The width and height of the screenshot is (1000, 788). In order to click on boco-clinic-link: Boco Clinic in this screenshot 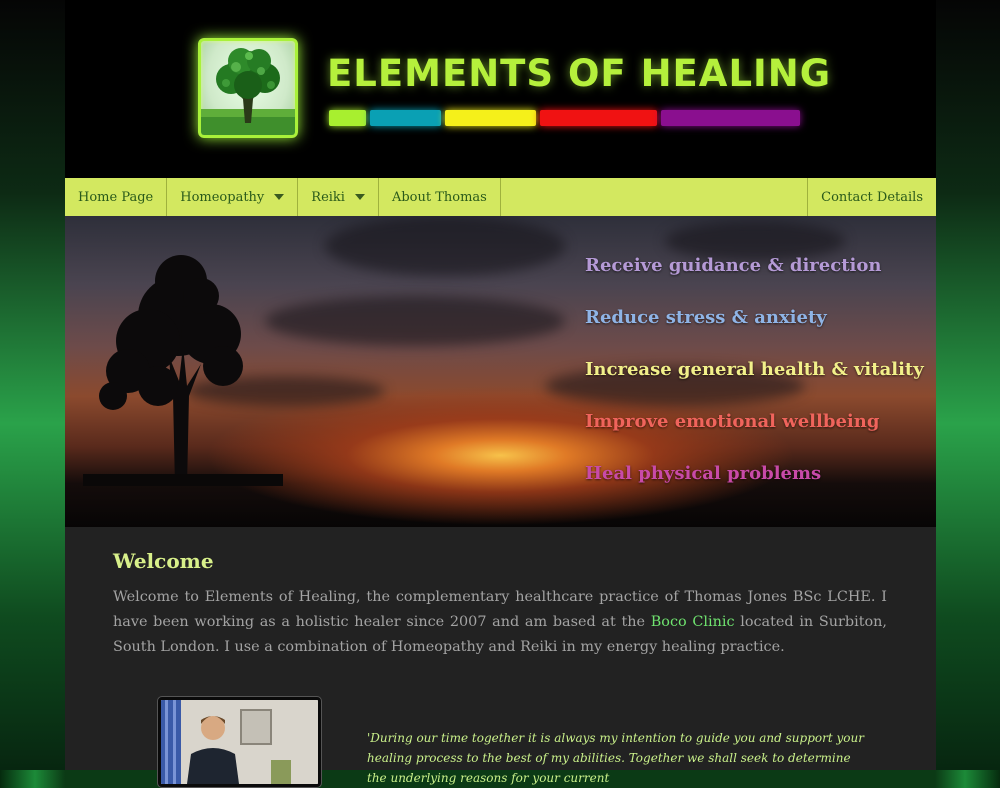, I will do `click(693, 622)`.